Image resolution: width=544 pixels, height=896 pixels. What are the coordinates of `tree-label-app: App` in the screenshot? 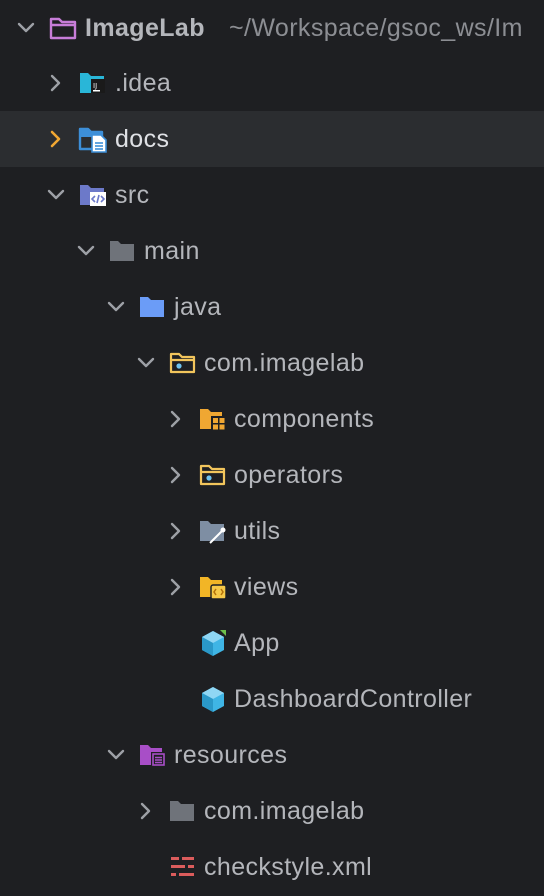 It's located at (257, 643).